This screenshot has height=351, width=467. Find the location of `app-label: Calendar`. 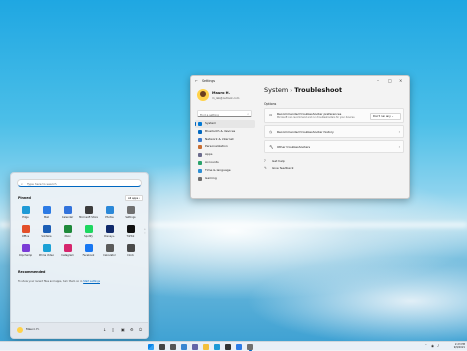

app-label: Calendar is located at coordinates (67, 217).